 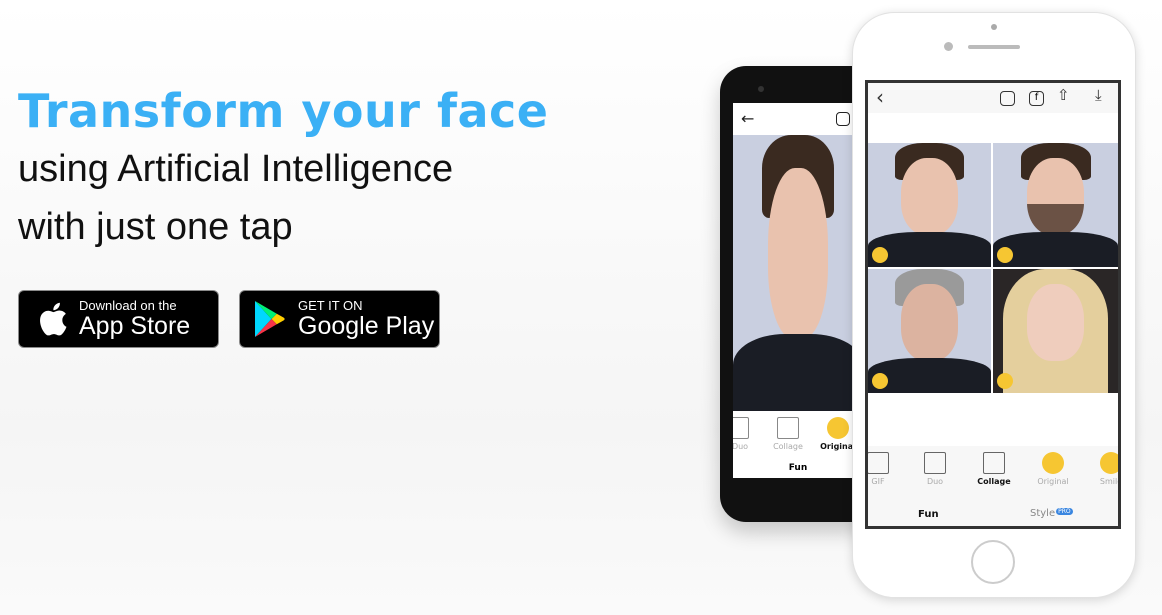 I want to click on google-play-small-text: GET IT ON, so click(x=330, y=305).